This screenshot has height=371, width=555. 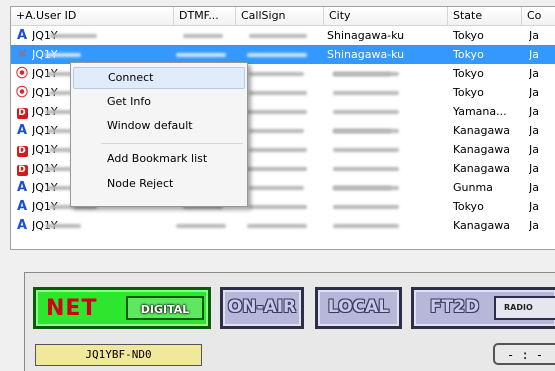 What do you see at coordinates (455, 307) in the screenshot?
I see `ft2d-label: FT2D` at bounding box center [455, 307].